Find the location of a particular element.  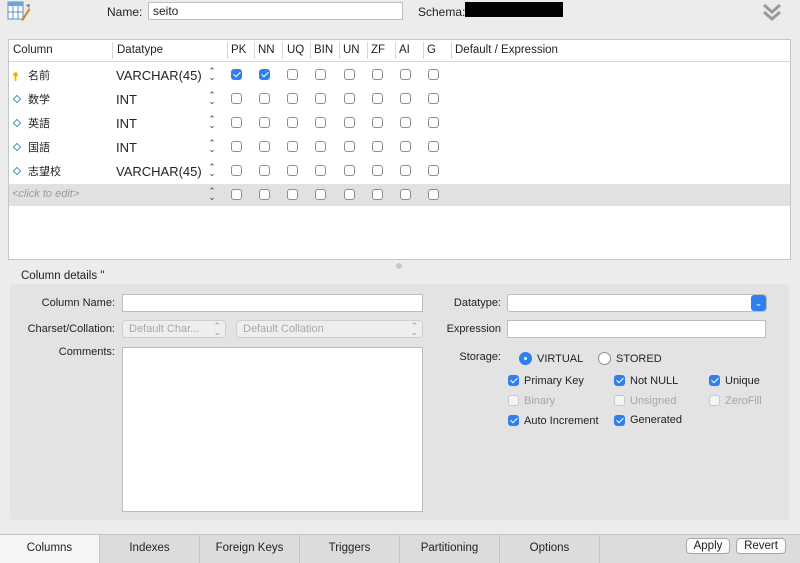

auto-increment-checkbox is located at coordinates (513, 420).